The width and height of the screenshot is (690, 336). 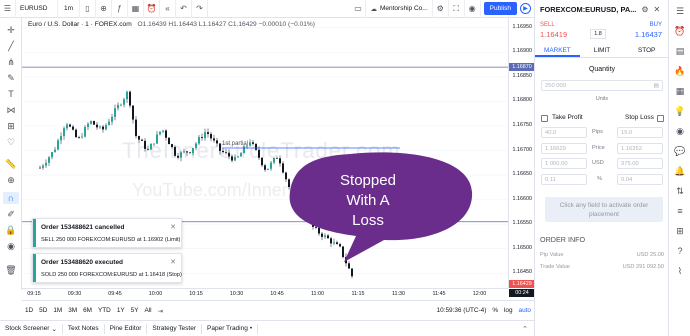 I want to click on brush-icon: ✎, so click(x=11, y=78).